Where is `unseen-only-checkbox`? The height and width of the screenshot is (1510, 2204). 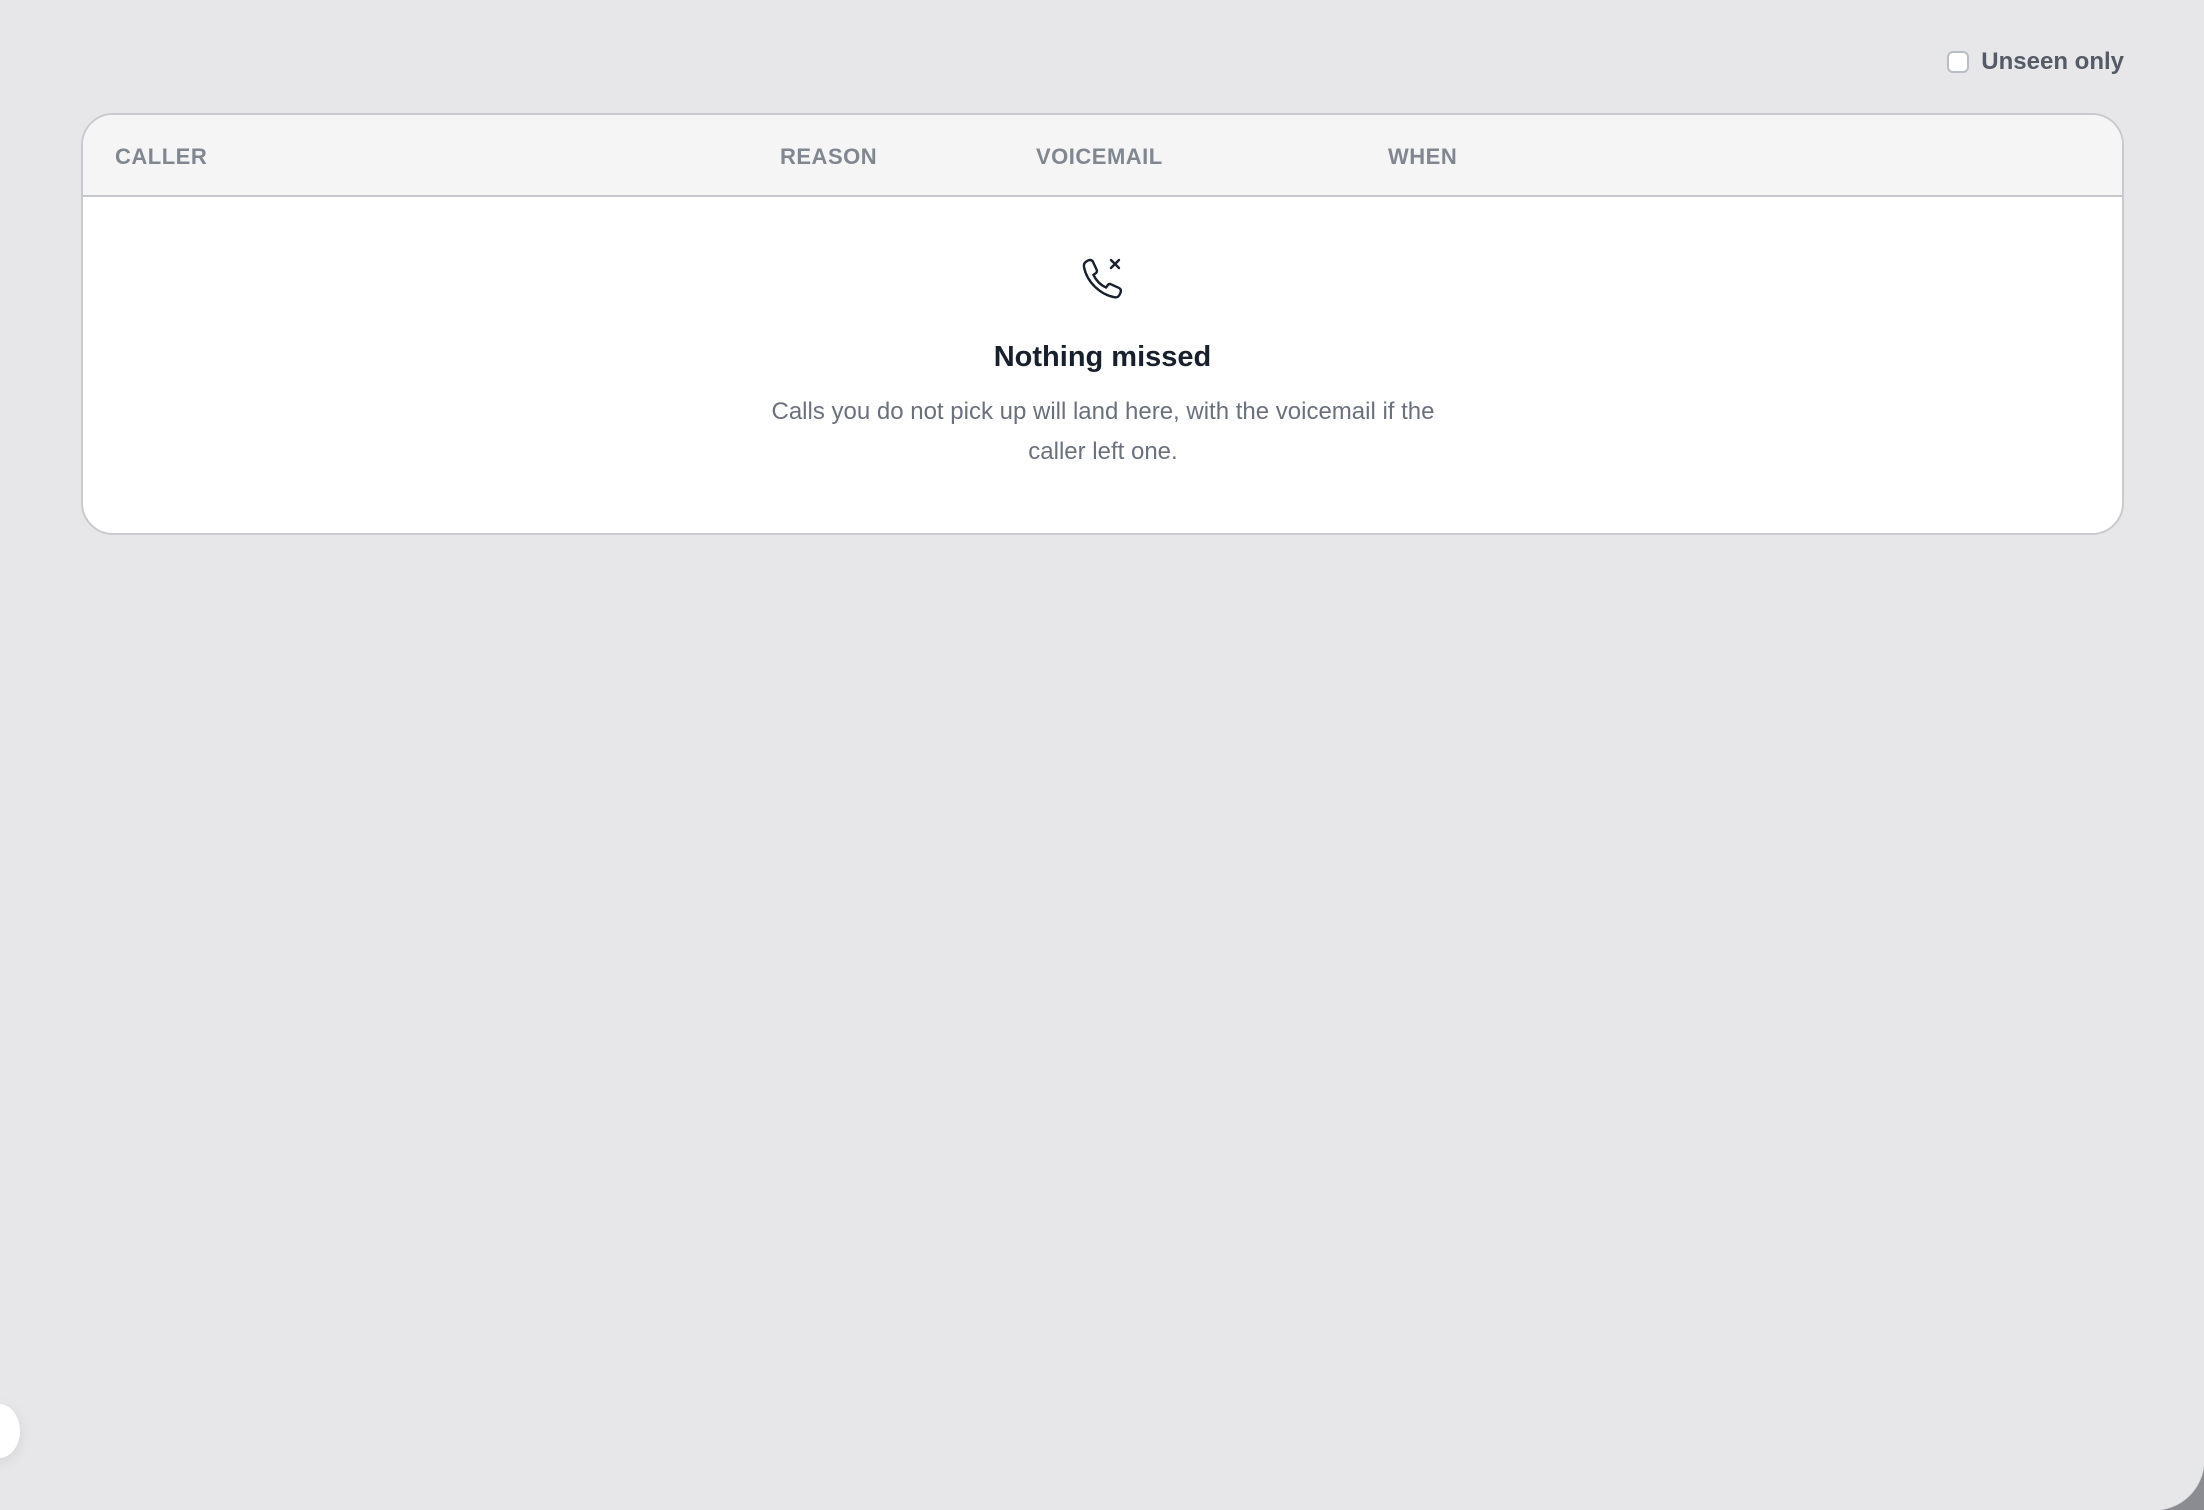
unseen-only-checkbox is located at coordinates (1958, 62).